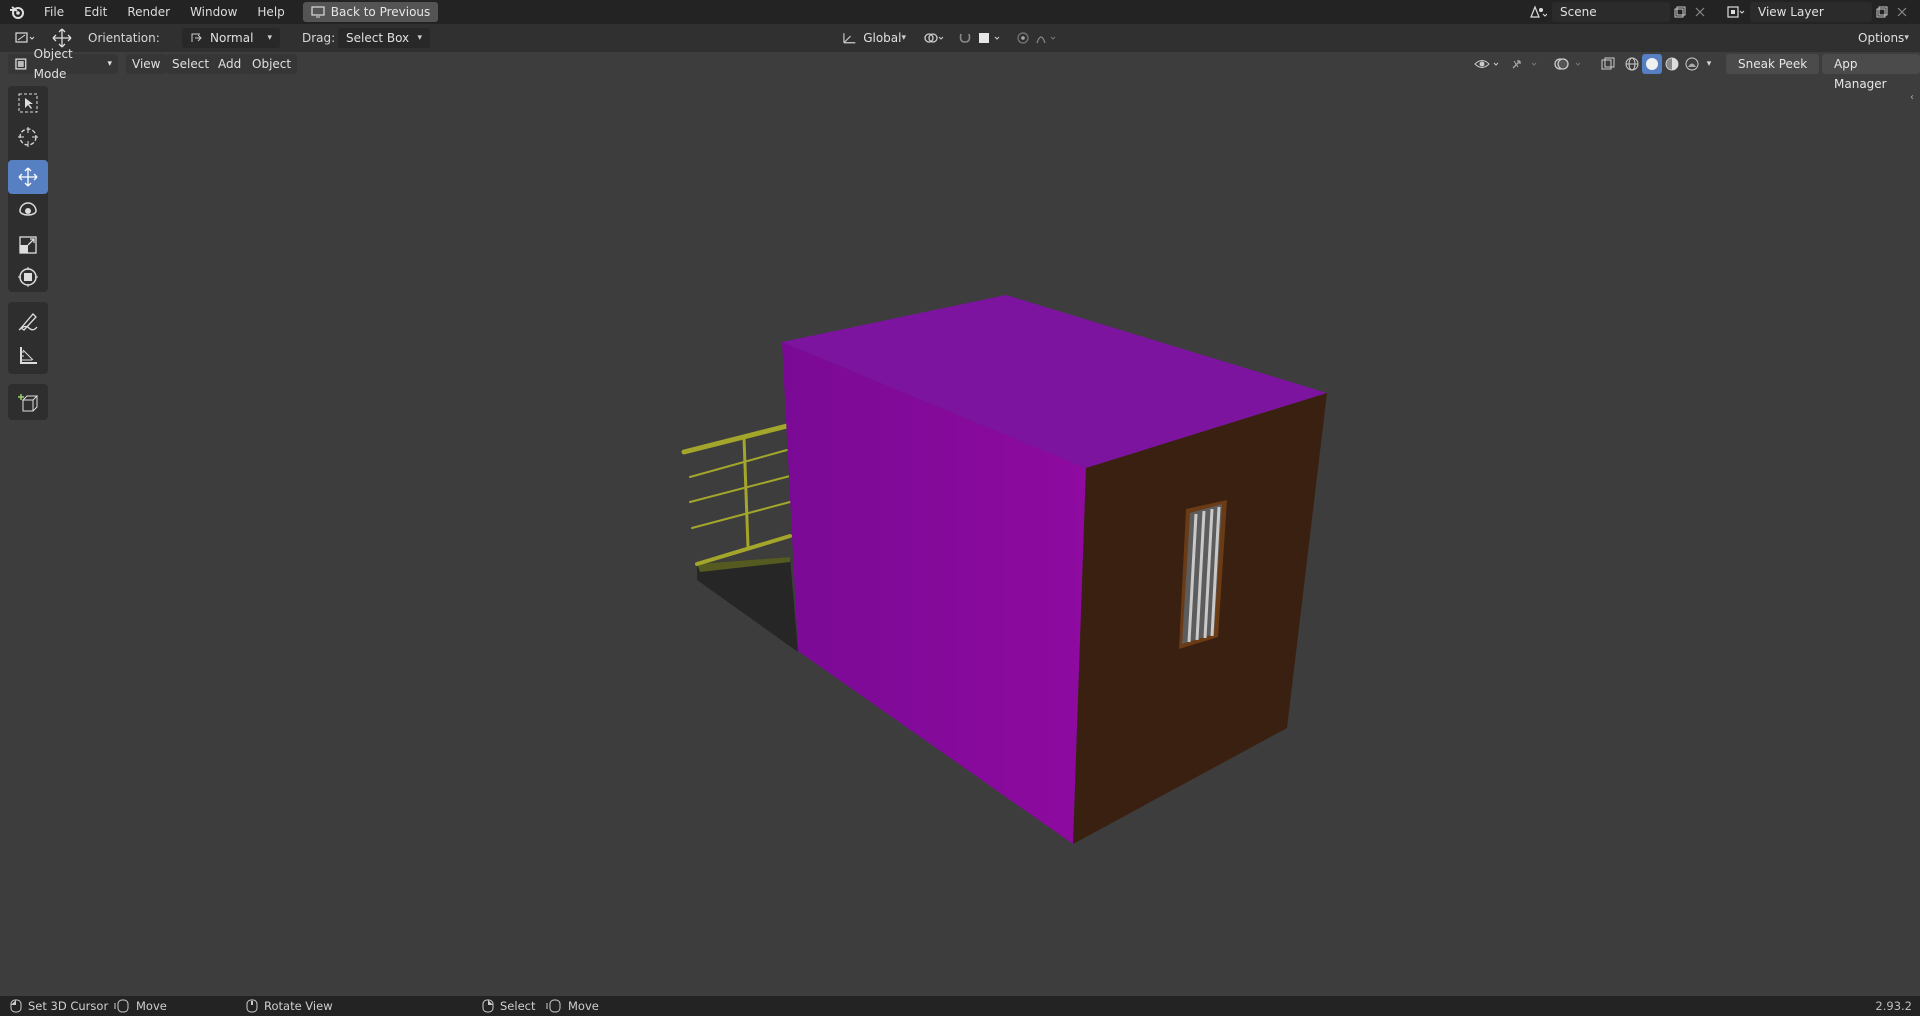 Image resolution: width=1920 pixels, height=1016 pixels. I want to click on delete-view-layer-icon, so click(1902, 12).